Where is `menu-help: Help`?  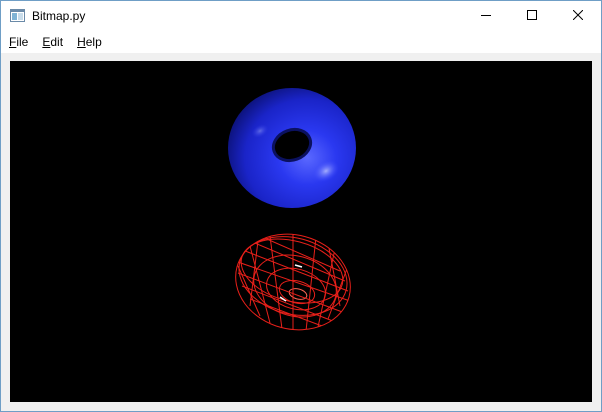 menu-help: Help is located at coordinates (89, 42).